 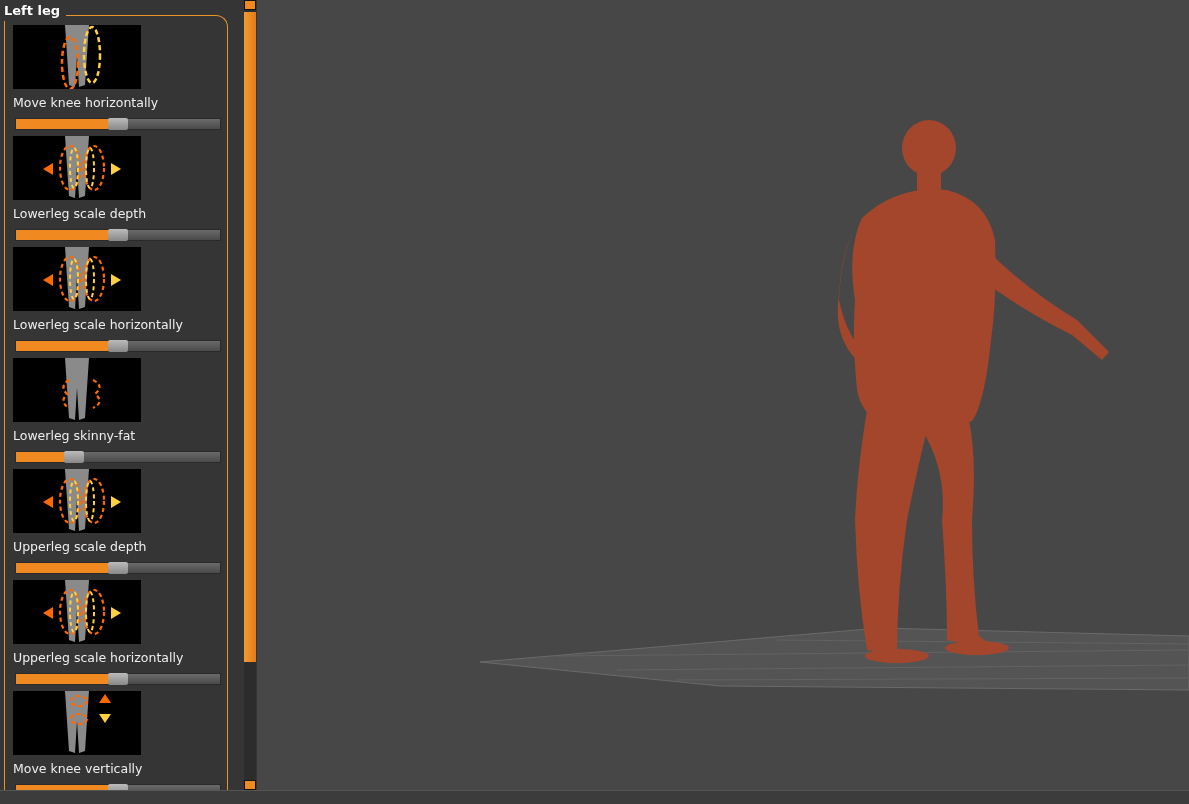 I want to click on scroll-down-button, so click(x=250, y=785).